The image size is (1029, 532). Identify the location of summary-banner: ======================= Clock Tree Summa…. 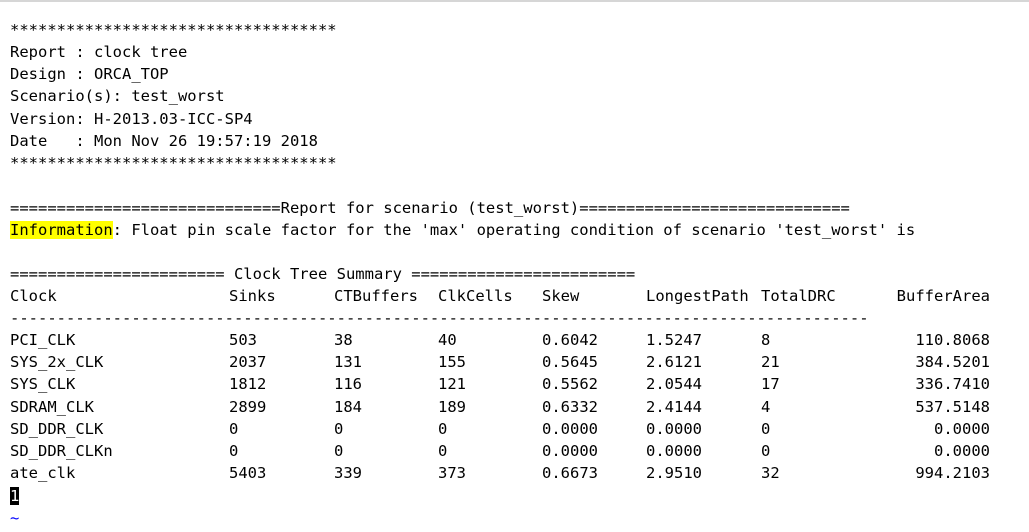
(323, 274).